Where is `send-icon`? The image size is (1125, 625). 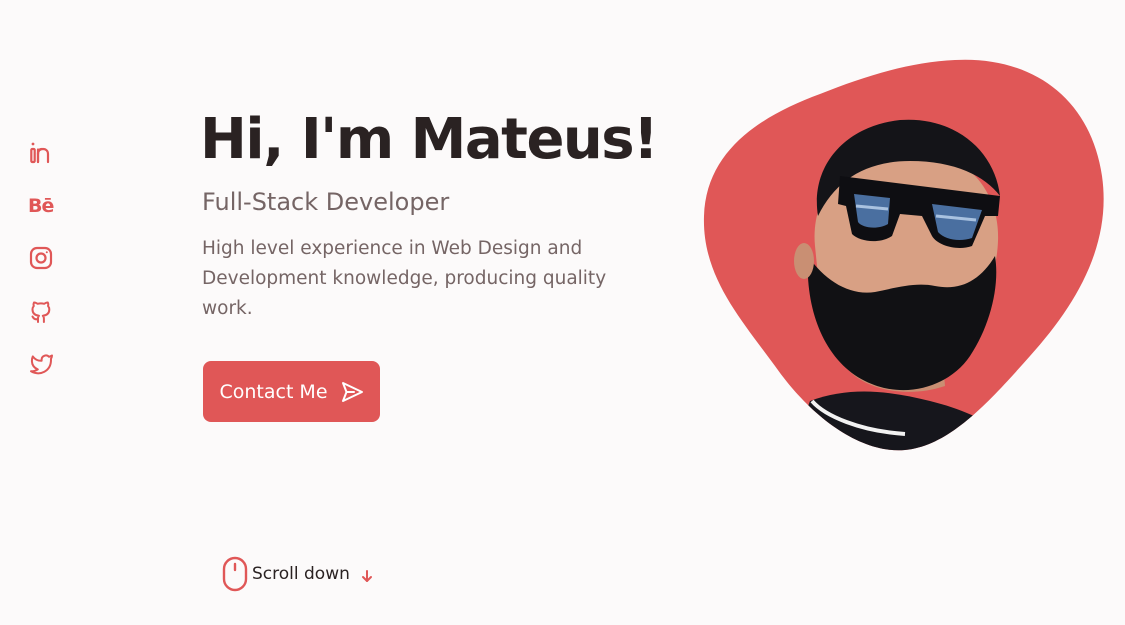 send-icon is located at coordinates (352, 391).